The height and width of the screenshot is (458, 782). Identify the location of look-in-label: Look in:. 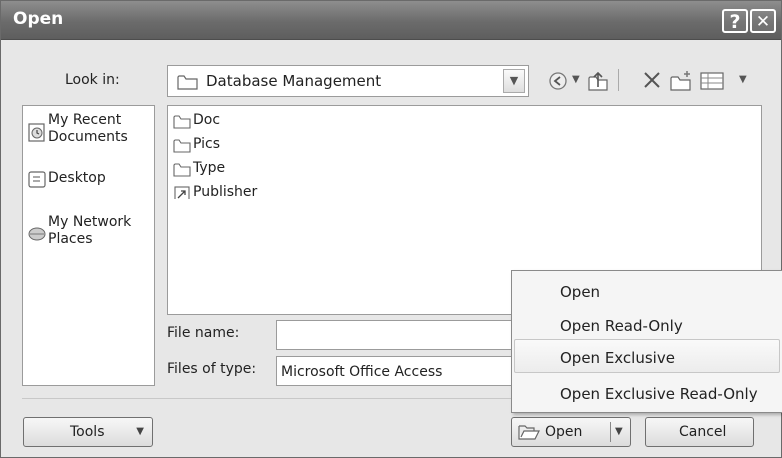
(92, 80).